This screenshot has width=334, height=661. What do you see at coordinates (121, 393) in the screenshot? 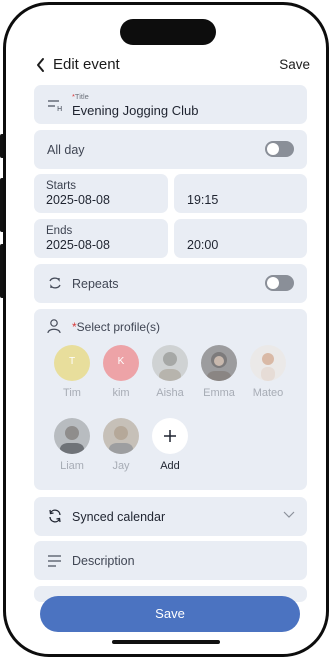
I see `profile-name: kim` at bounding box center [121, 393].